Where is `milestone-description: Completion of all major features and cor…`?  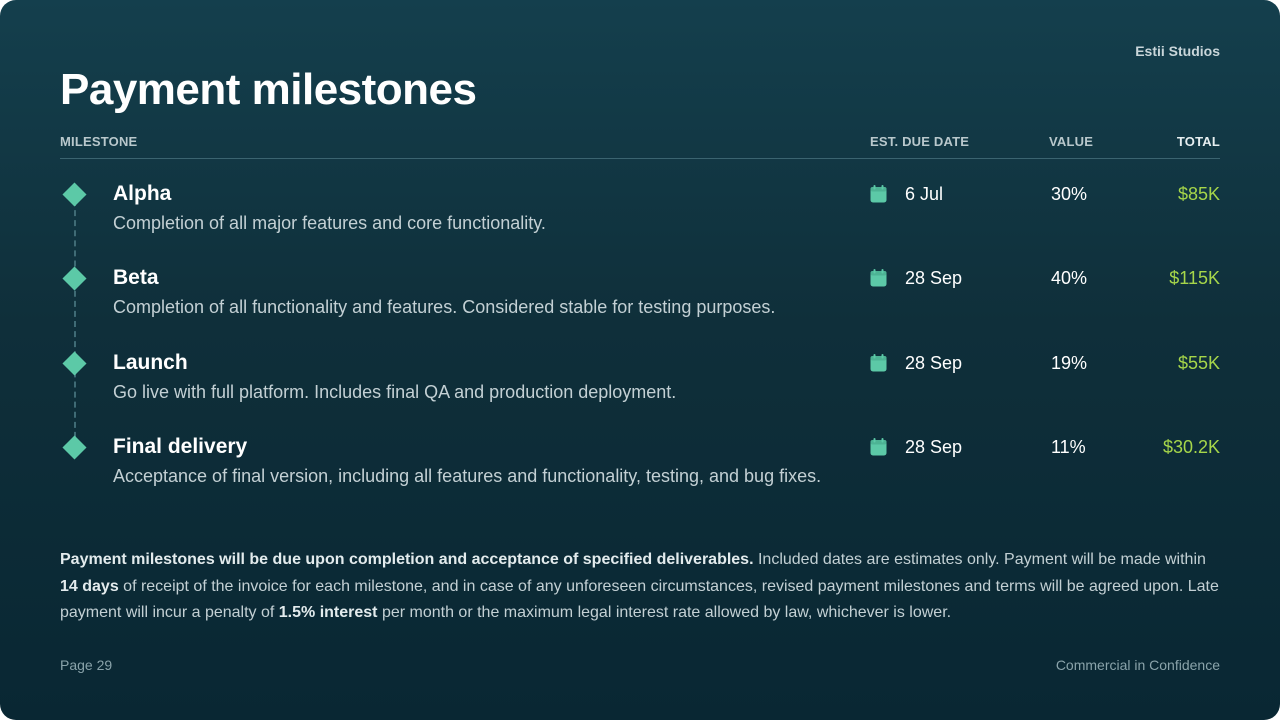 milestone-description: Completion of all major features and cor… is located at coordinates (329, 223).